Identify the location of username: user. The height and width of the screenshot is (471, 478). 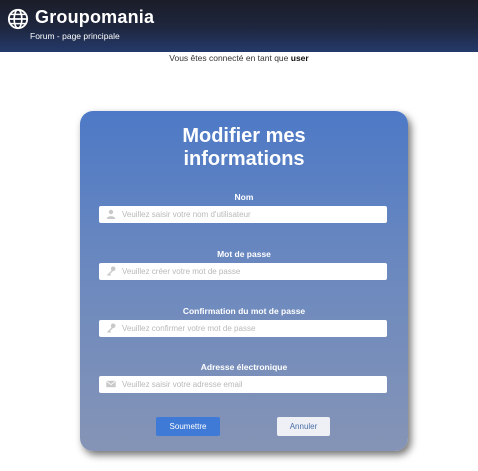
(299, 58).